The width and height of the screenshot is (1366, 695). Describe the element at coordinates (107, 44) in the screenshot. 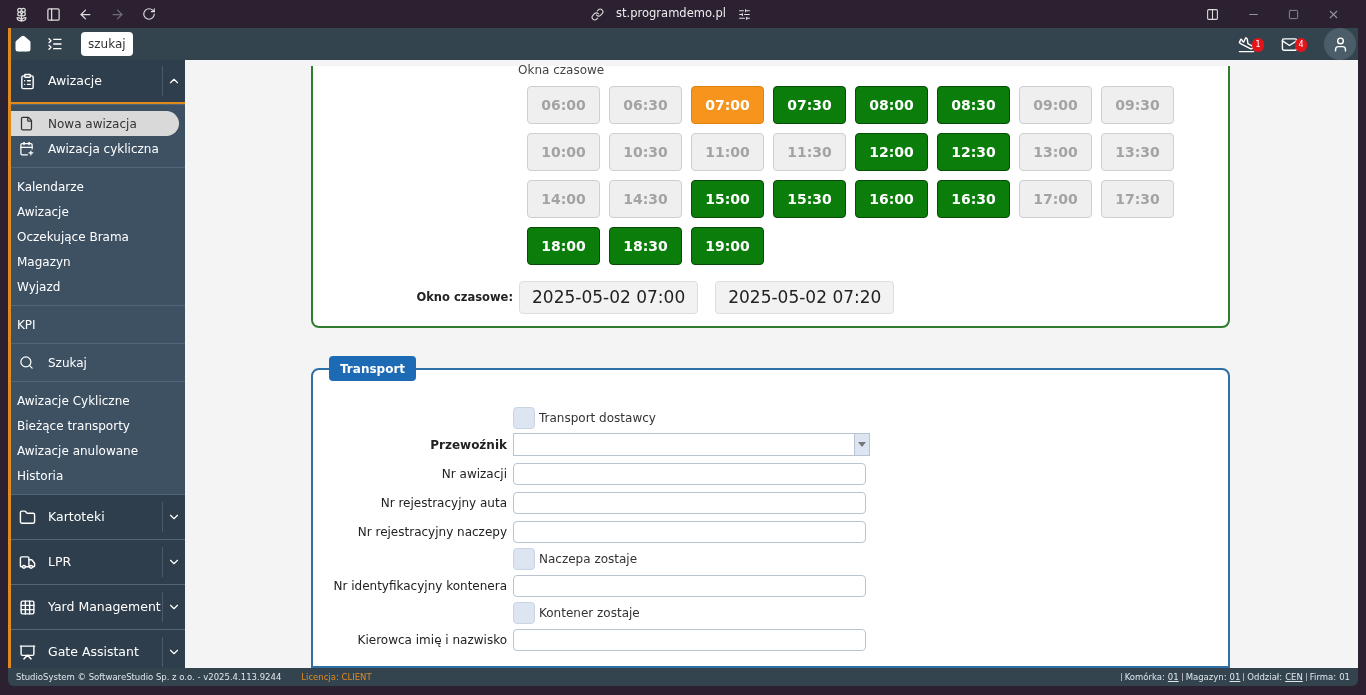

I see `search-button: szukaj` at that location.